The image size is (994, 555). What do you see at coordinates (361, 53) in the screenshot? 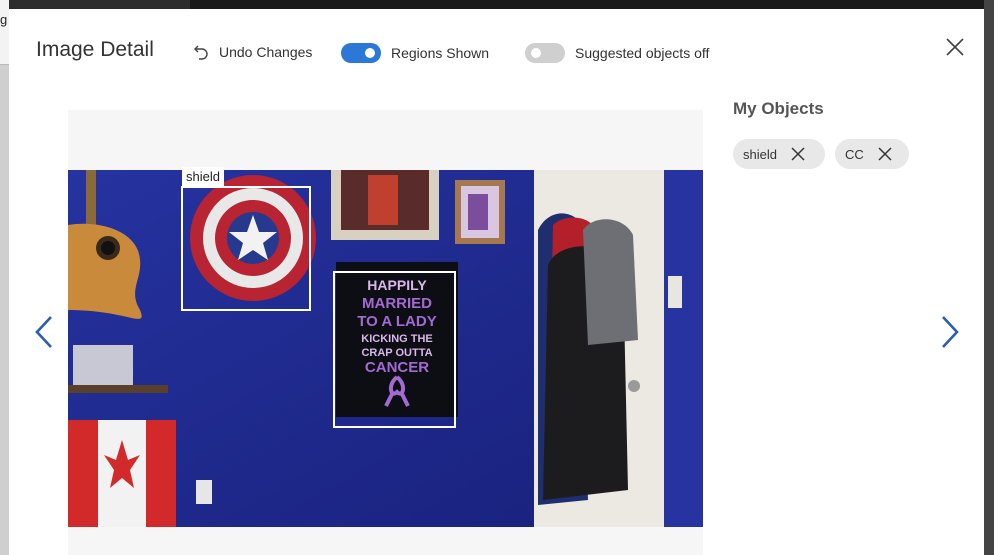
I see `regions-shown-toggle` at bounding box center [361, 53].